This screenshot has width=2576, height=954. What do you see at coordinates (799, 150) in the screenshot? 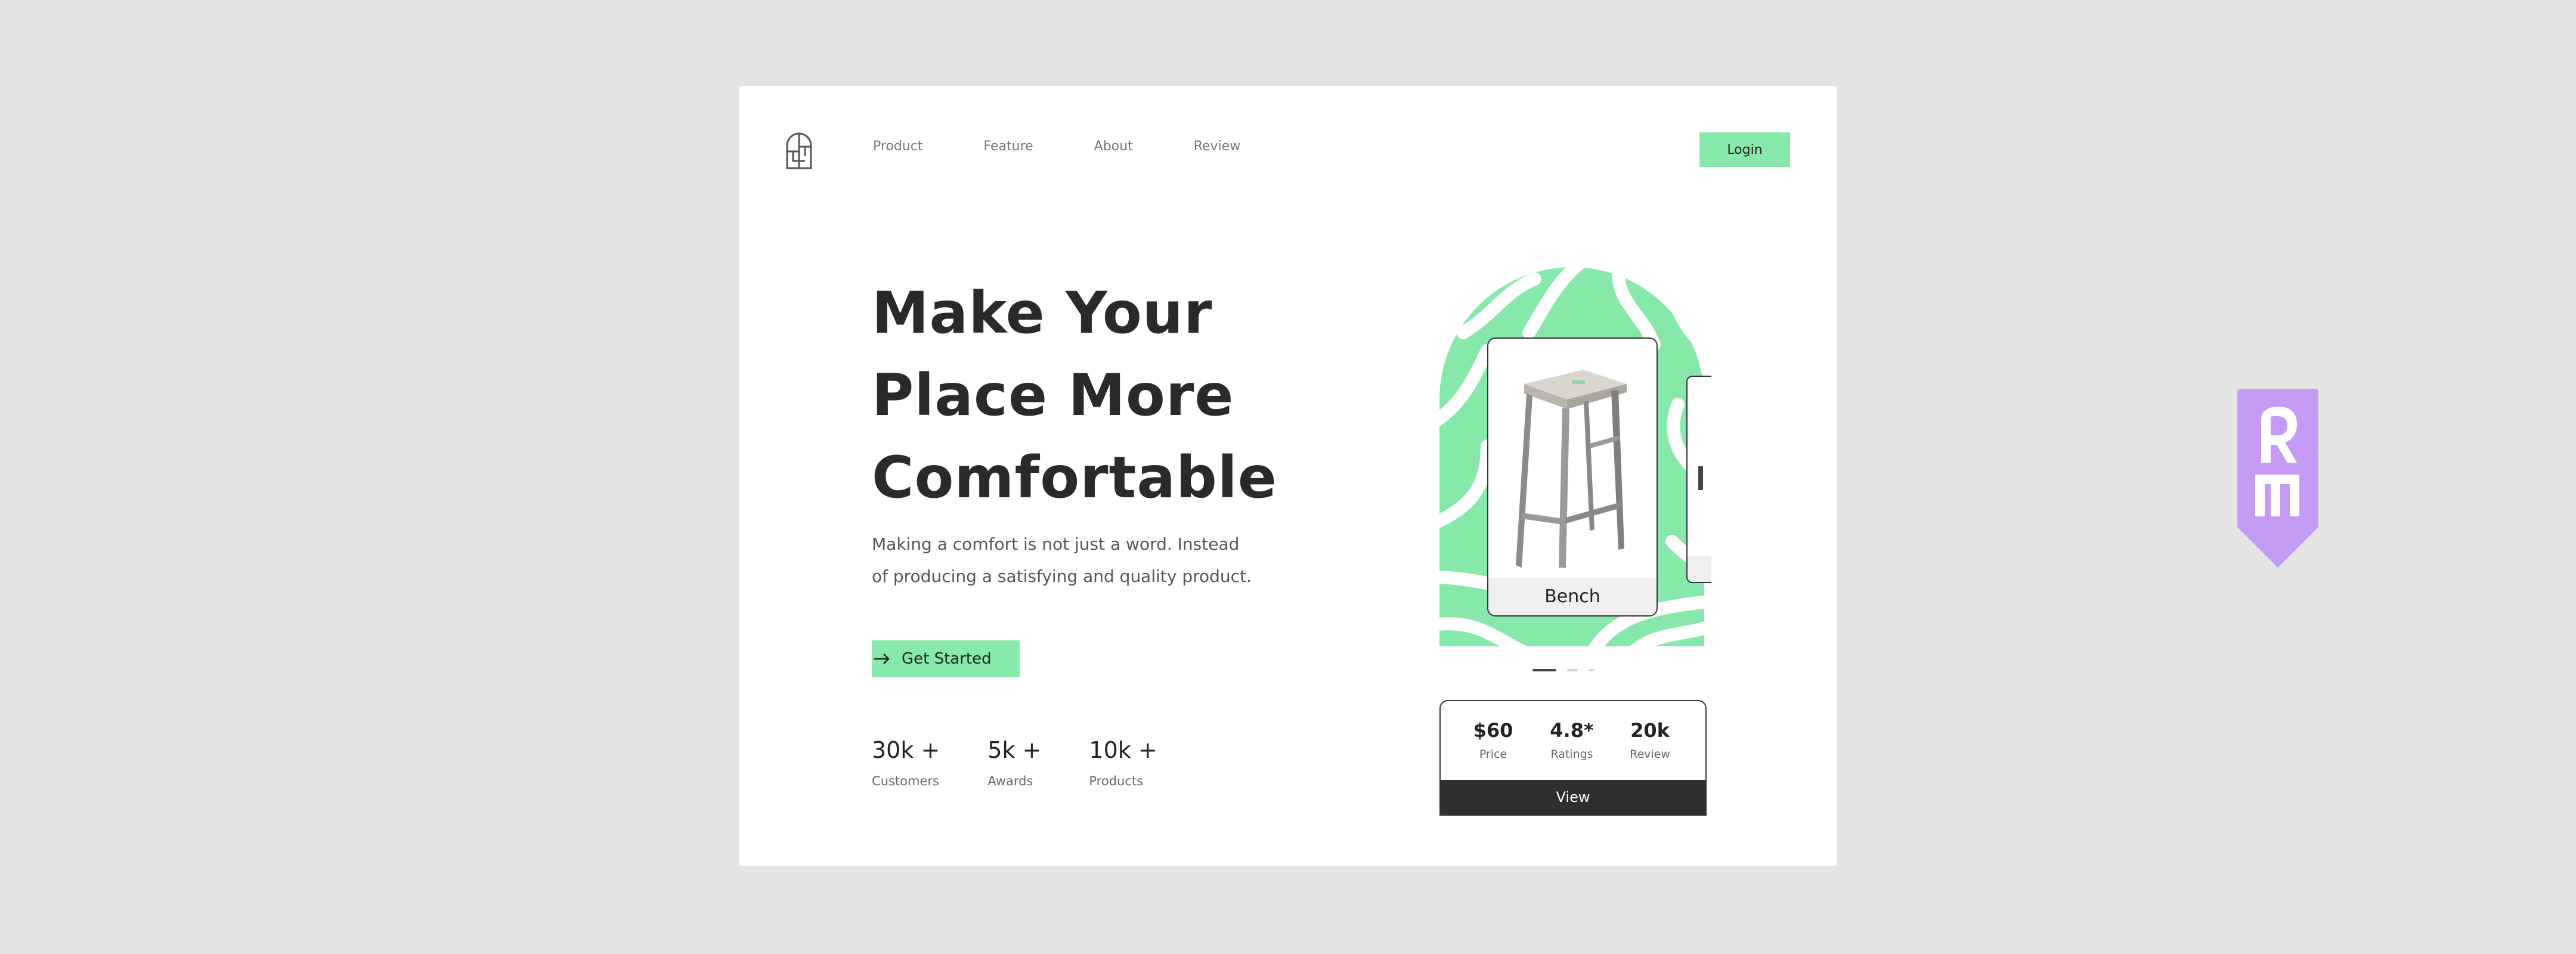
I see `logo-icon` at bounding box center [799, 150].